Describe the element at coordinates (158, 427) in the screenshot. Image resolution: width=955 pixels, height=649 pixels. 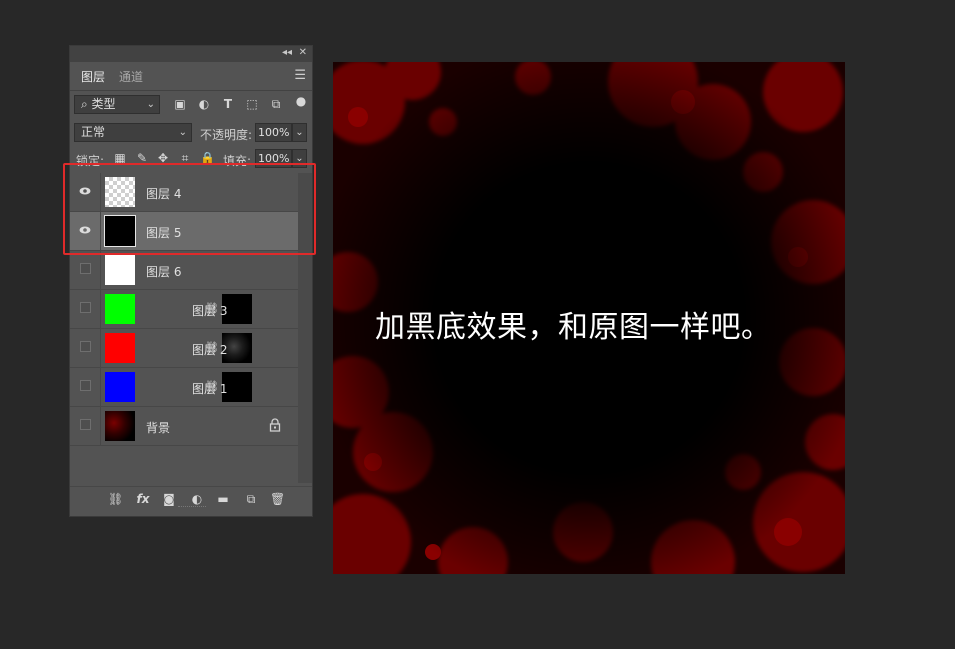
I see `layer-name: 背景` at that location.